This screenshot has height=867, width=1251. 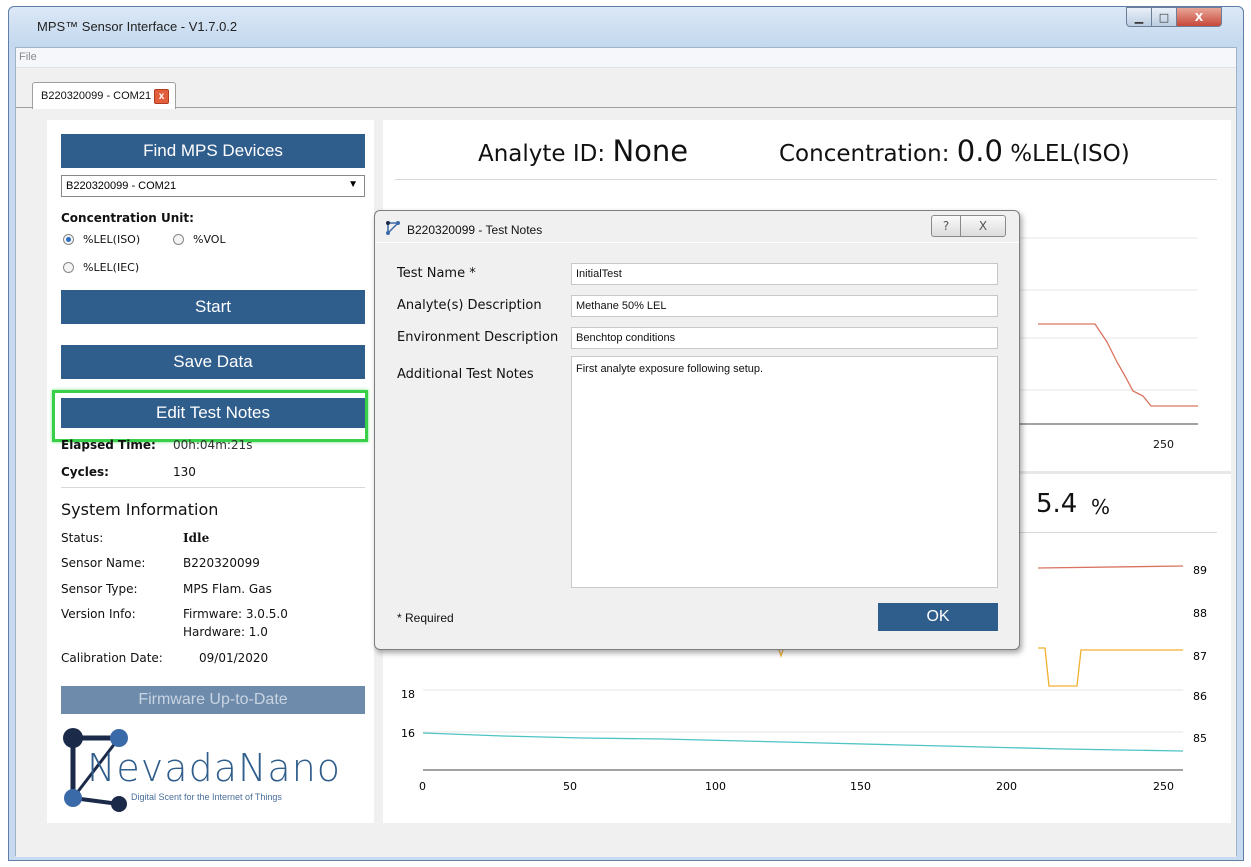 I want to click on close-window-button: X, so click(x=1199, y=17).